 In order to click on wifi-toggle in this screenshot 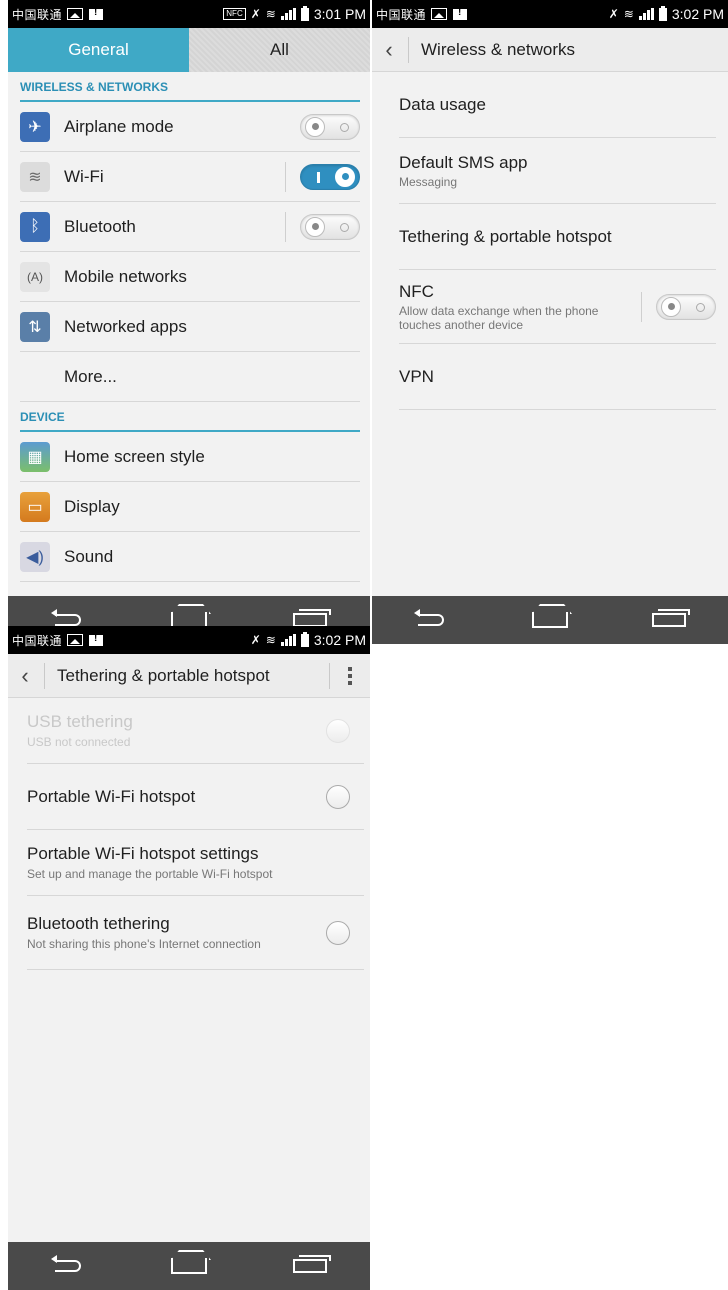, I will do `click(330, 176)`.